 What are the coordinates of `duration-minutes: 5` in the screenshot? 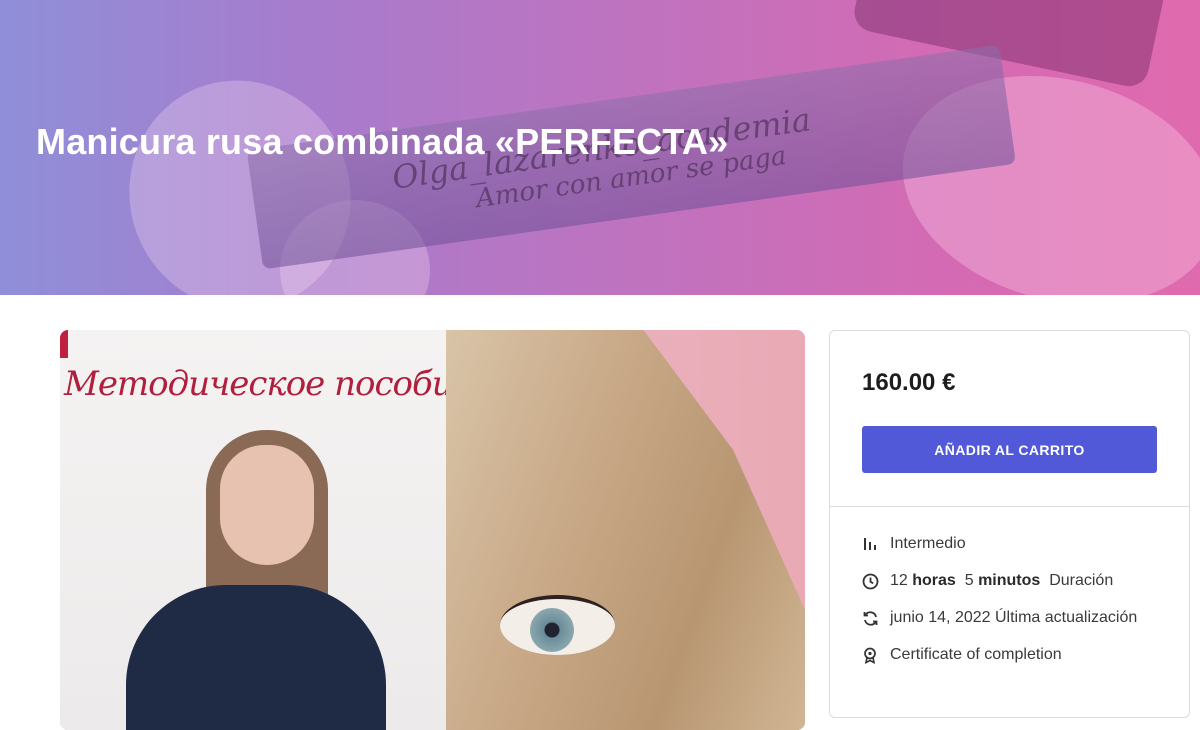 It's located at (969, 580).